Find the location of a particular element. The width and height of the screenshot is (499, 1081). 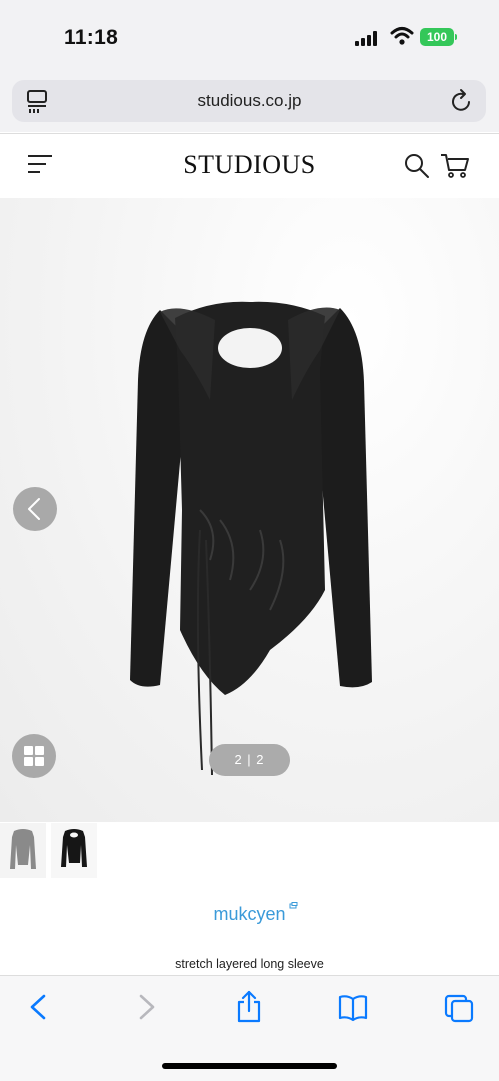

cellular-signal-icon is located at coordinates (368, 38).